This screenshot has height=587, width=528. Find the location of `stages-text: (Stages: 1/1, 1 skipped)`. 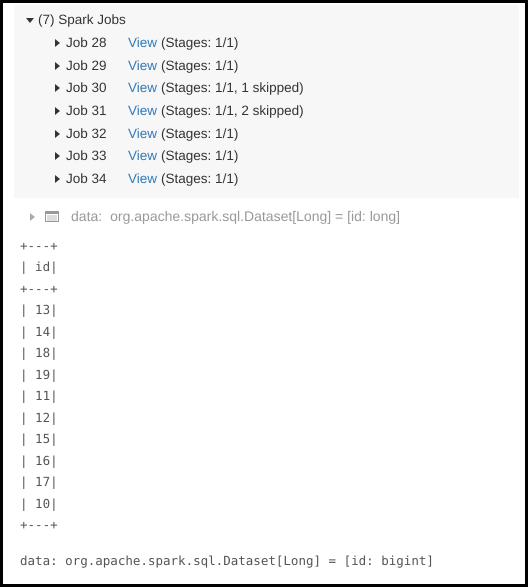

stages-text: (Stages: 1/1, 1 skipped) is located at coordinates (232, 88).